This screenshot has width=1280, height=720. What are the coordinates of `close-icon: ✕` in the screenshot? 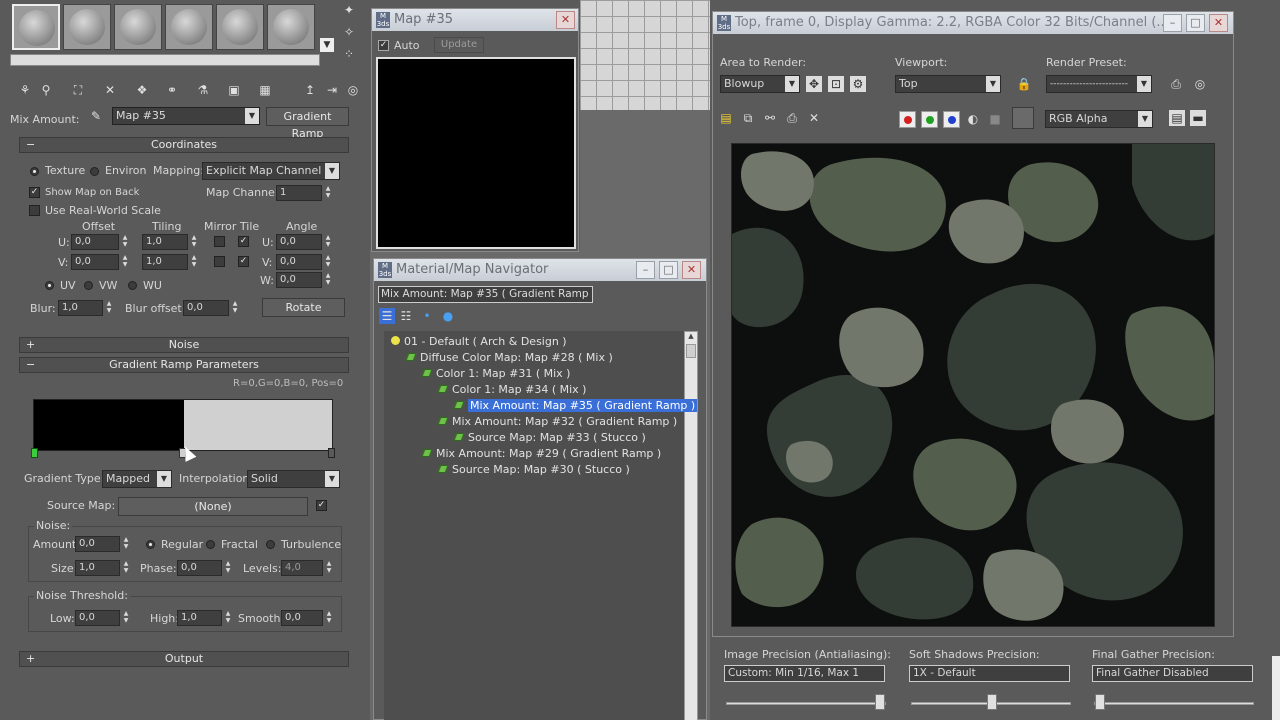 It's located at (565, 20).